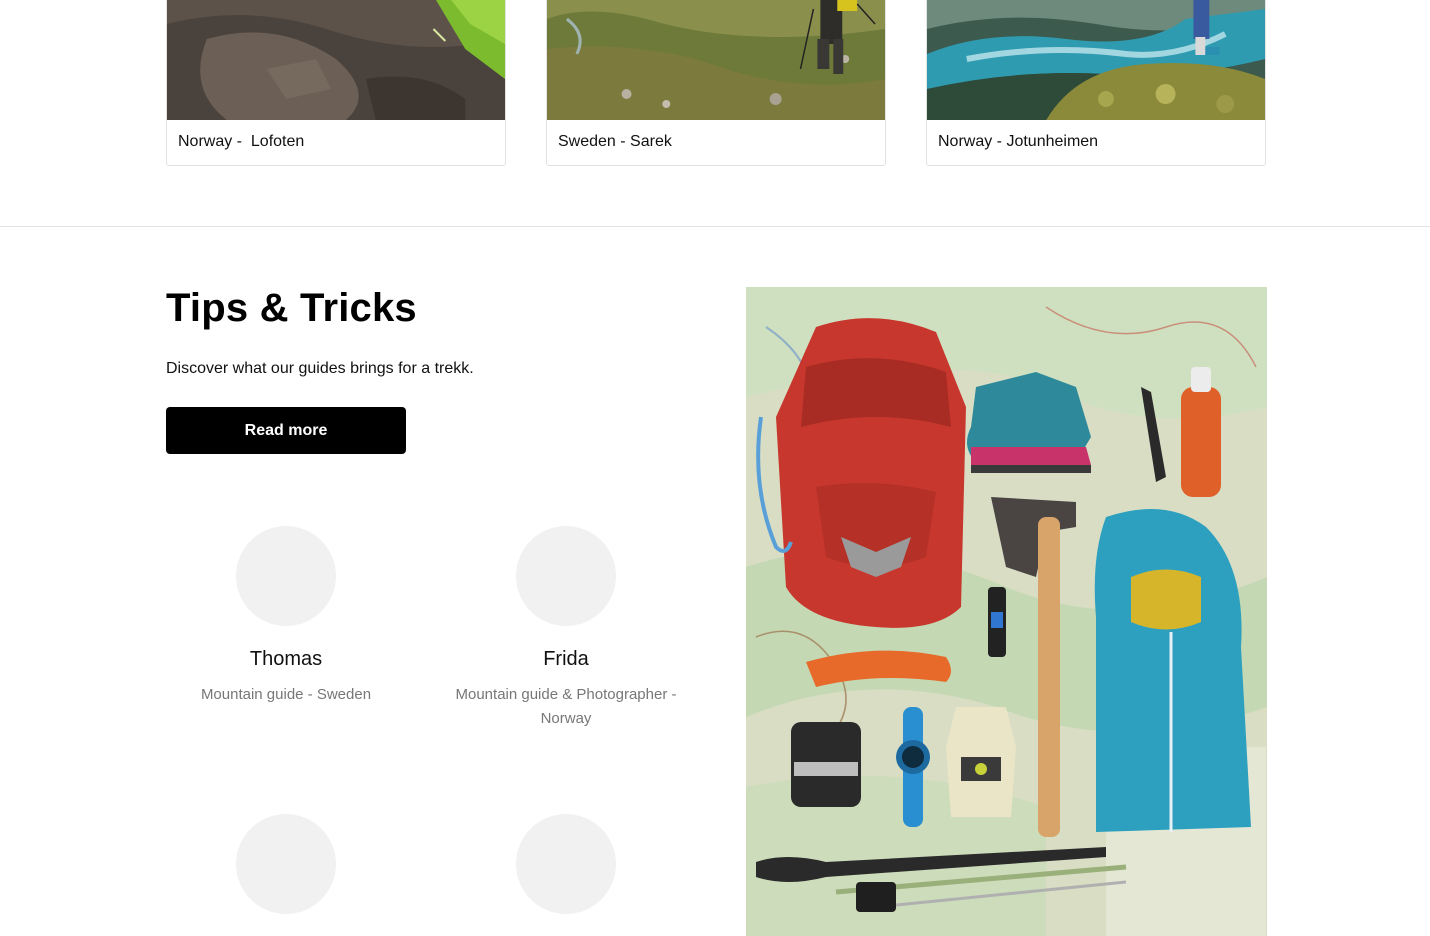  Describe the element at coordinates (1096, 60) in the screenshot. I see `lake-overlook-photo` at that location.